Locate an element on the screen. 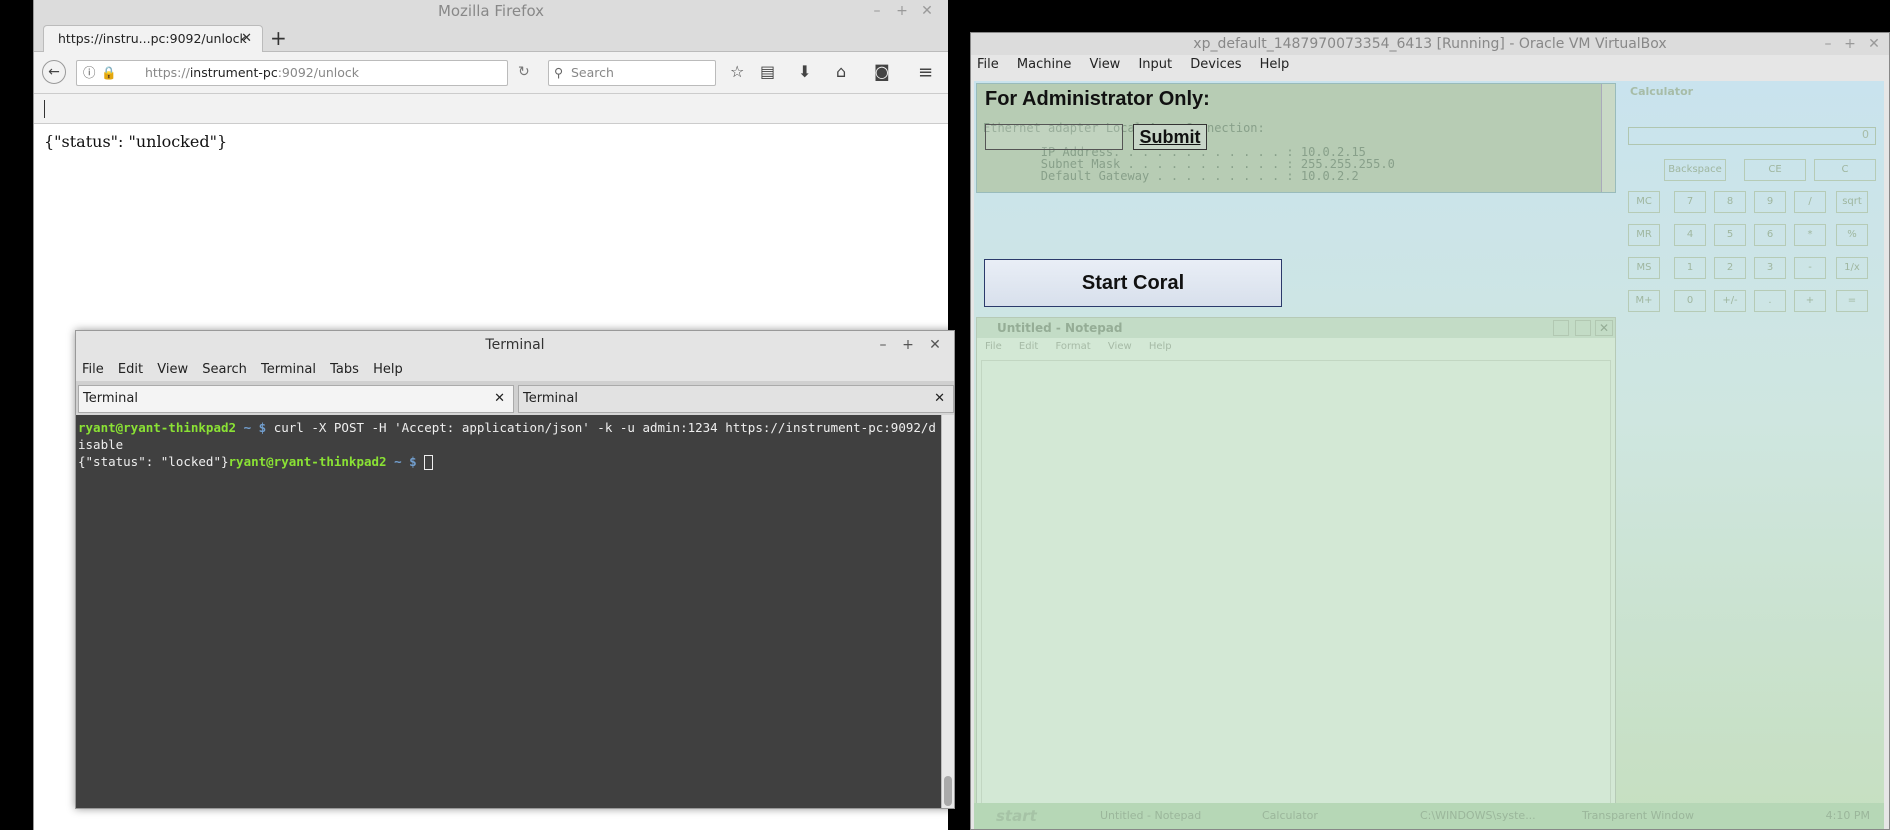 The height and width of the screenshot is (830, 1890). calc-key-button: + is located at coordinates (1810, 301).